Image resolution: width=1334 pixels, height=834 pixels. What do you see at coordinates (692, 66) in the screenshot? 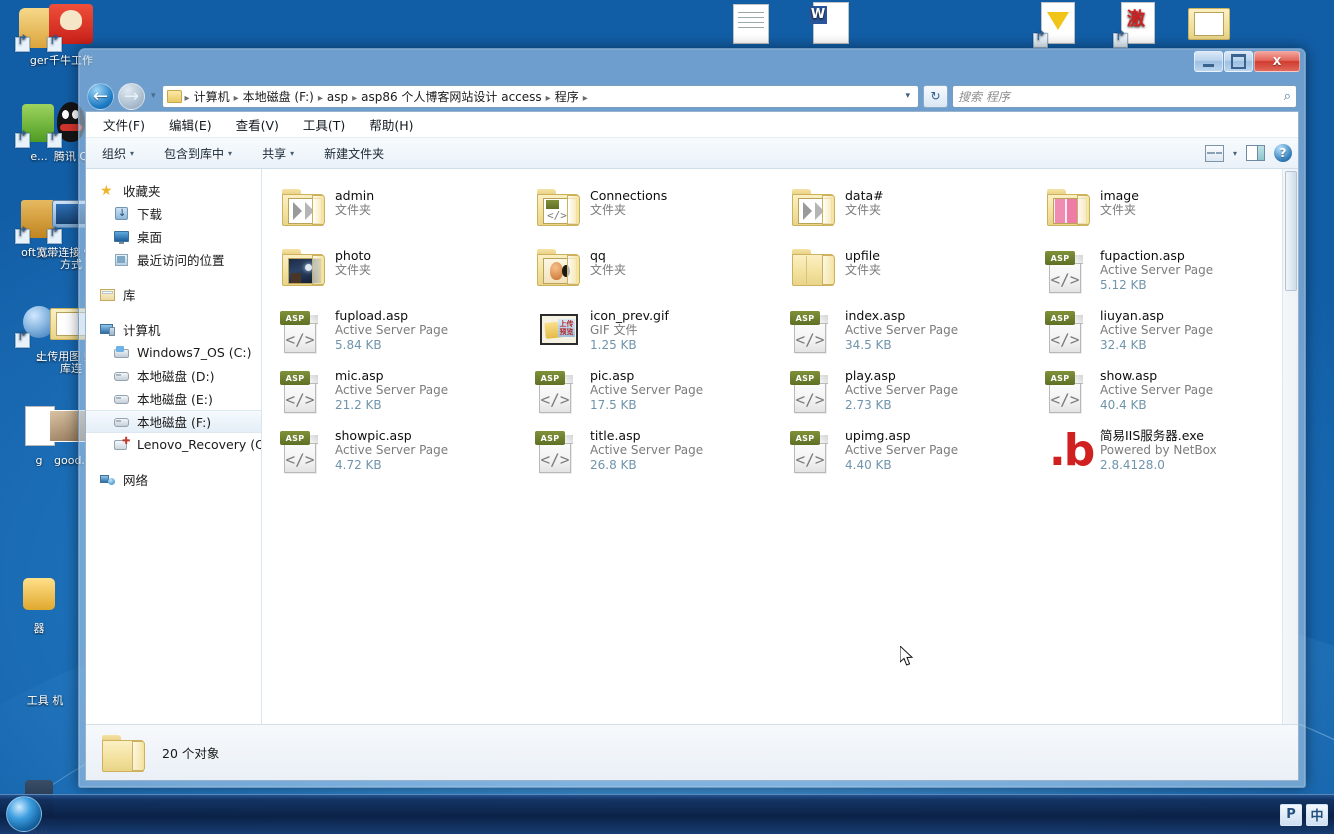
I see `window-title-bar: X` at bounding box center [692, 66].